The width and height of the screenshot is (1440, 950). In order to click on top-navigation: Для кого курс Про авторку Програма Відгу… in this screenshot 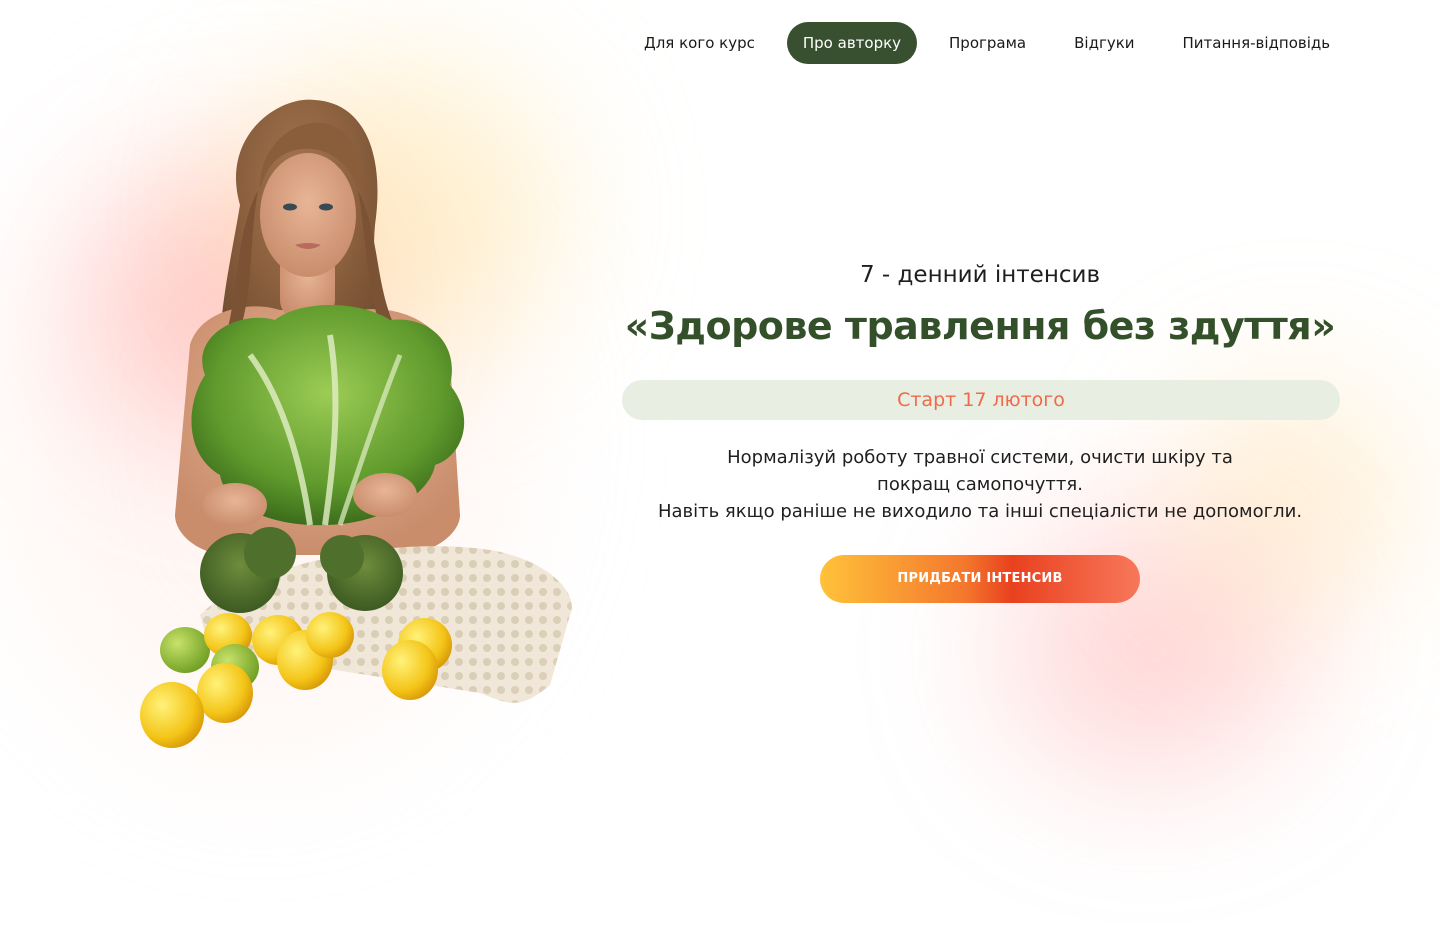, I will do `click(987, 43)`.